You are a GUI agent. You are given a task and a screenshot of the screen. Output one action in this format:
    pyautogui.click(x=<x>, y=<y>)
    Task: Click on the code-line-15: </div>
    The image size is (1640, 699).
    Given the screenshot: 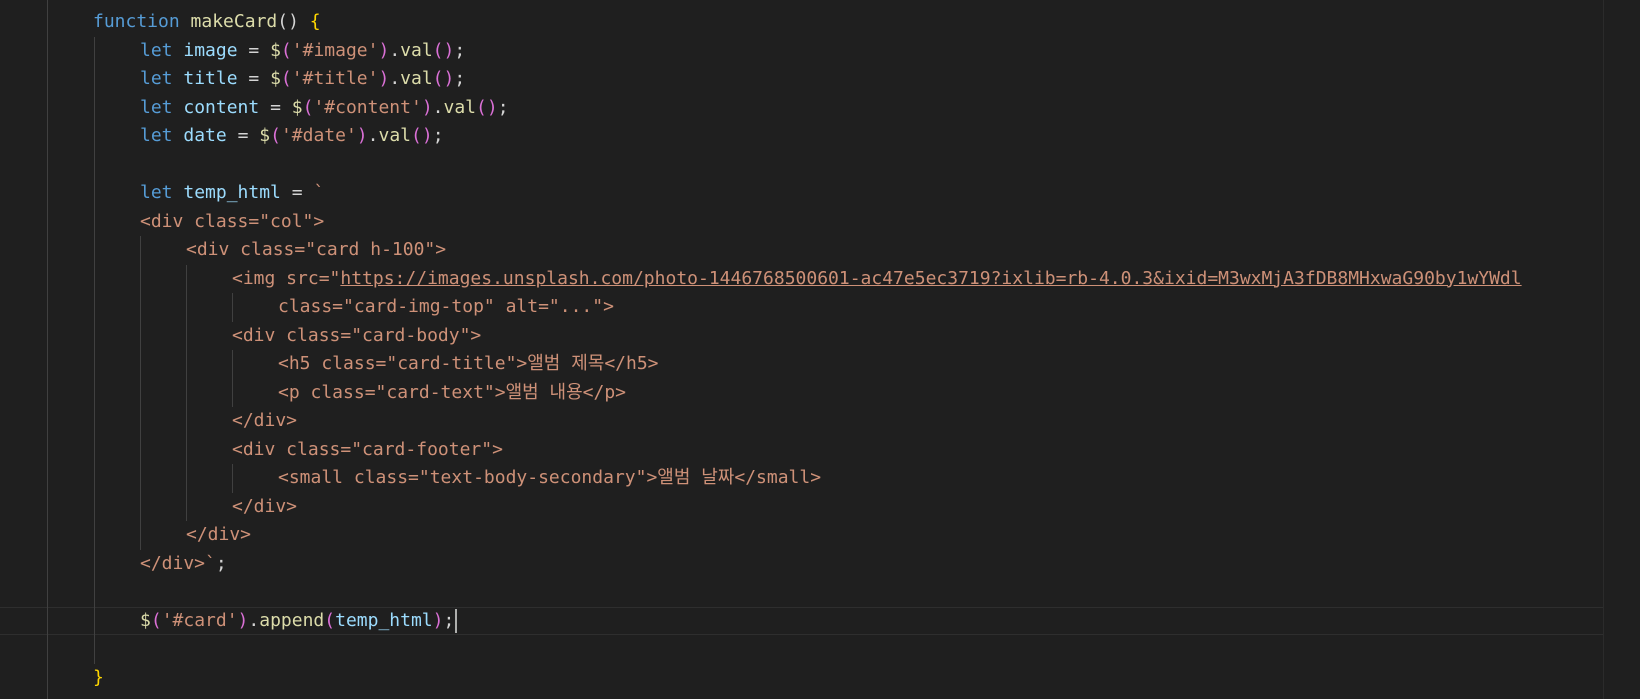 What is the action you would take?
    pyautogui.click(x=802, y=421)
    